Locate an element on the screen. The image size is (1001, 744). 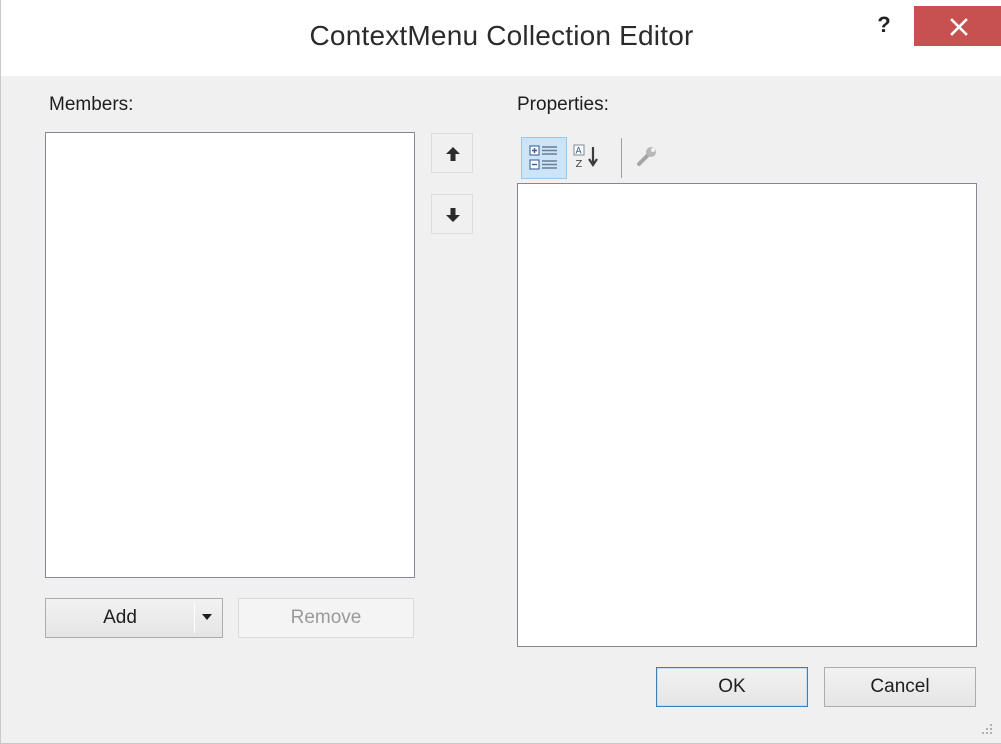
remove-button: Remove is located at coordinates (326, 618).